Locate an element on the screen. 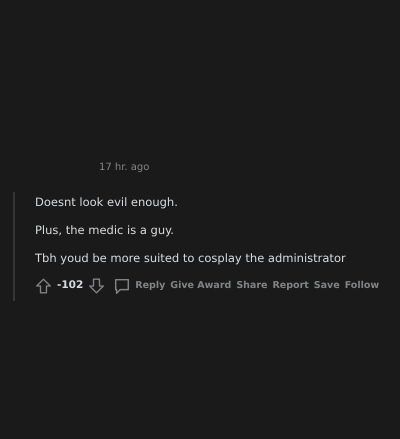  vote-score: -102 is located at coordinates (70, 285).